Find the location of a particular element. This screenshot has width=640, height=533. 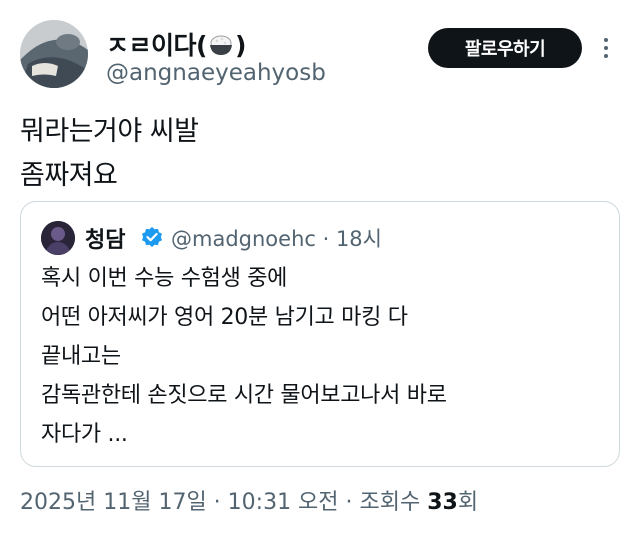

quoted-author-avatar is located at coordinates (58, 238).